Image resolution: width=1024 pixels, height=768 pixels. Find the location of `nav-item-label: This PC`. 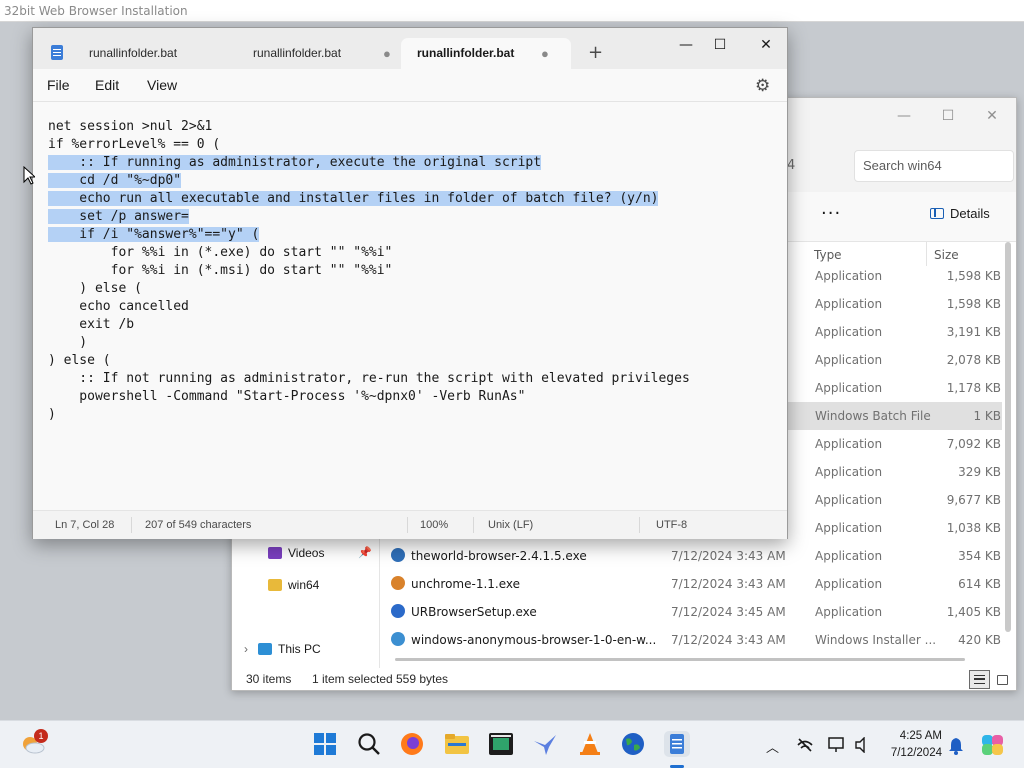

nav-item-label: This PC is located at coordinates (299, 649).